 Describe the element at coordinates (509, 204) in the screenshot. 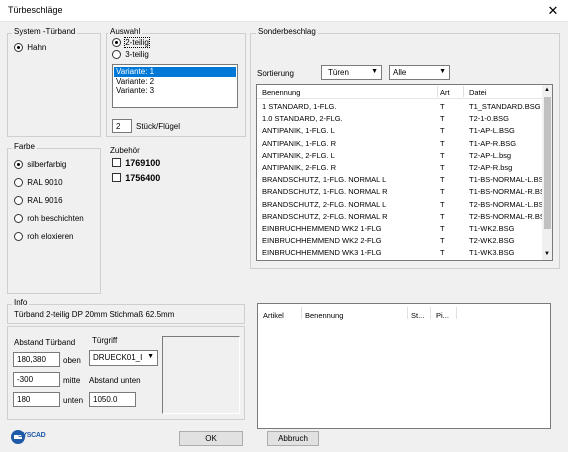

I see `table-row-datei: T2-BS-NORMAL-L.BSG` at that location.